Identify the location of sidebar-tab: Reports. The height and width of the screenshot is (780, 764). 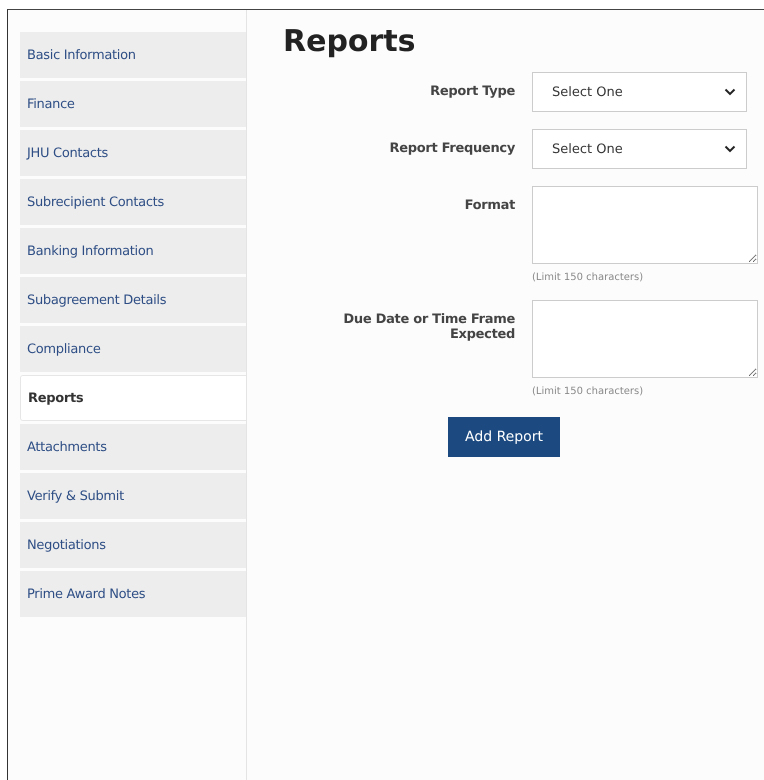
(133, 398).